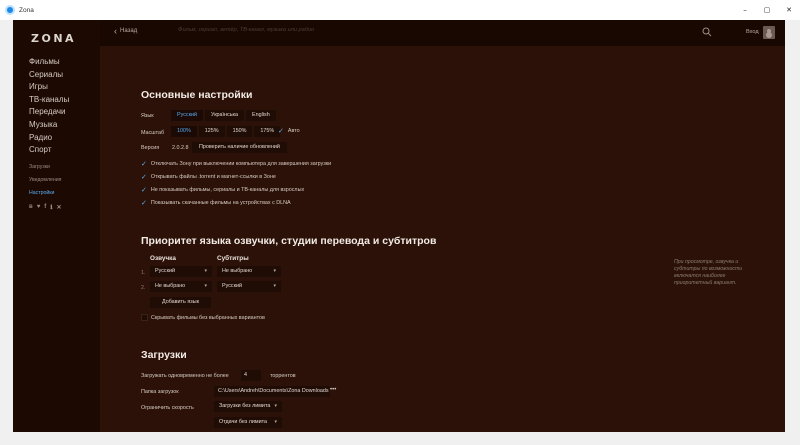  What do you see at coordinates (53, 38) in the screenshot?
I see `zona-logo: ZONA` at bounding box center [53, 38].